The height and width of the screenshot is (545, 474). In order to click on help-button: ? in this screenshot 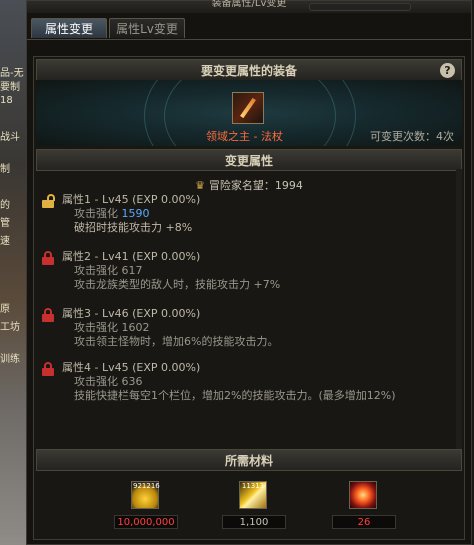, I will do `click(447, 70)`.